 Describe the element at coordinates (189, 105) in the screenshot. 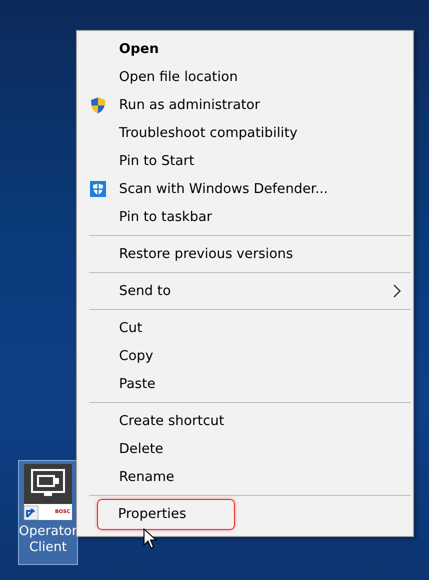

I see `menu-item: Run as administrator` at that location.